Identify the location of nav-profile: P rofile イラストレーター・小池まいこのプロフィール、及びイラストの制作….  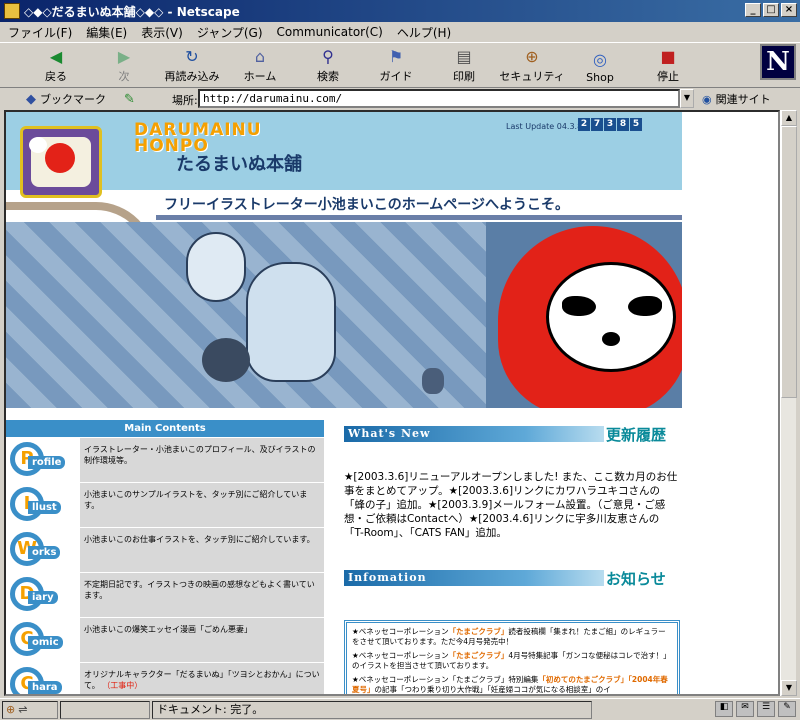
(165, 460).